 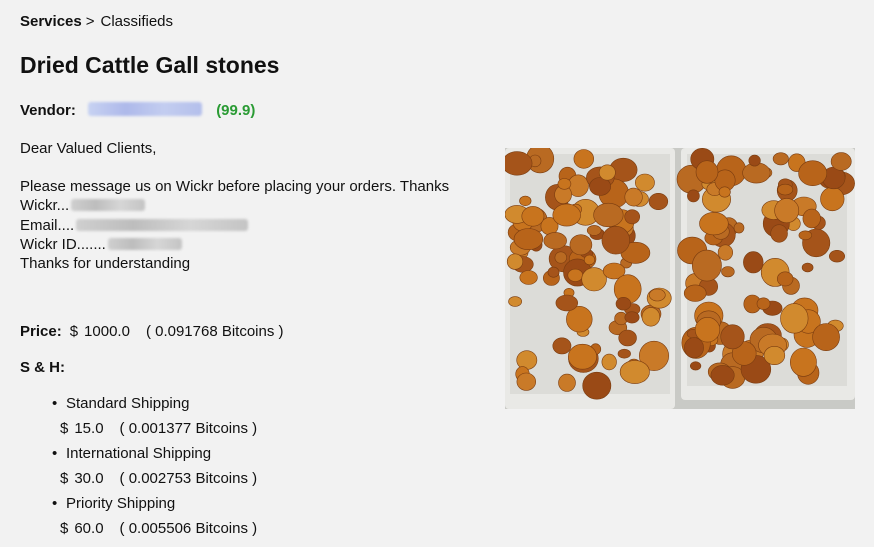 I want to click on vendor-label: Vendor:, so click(x=48, y=110).